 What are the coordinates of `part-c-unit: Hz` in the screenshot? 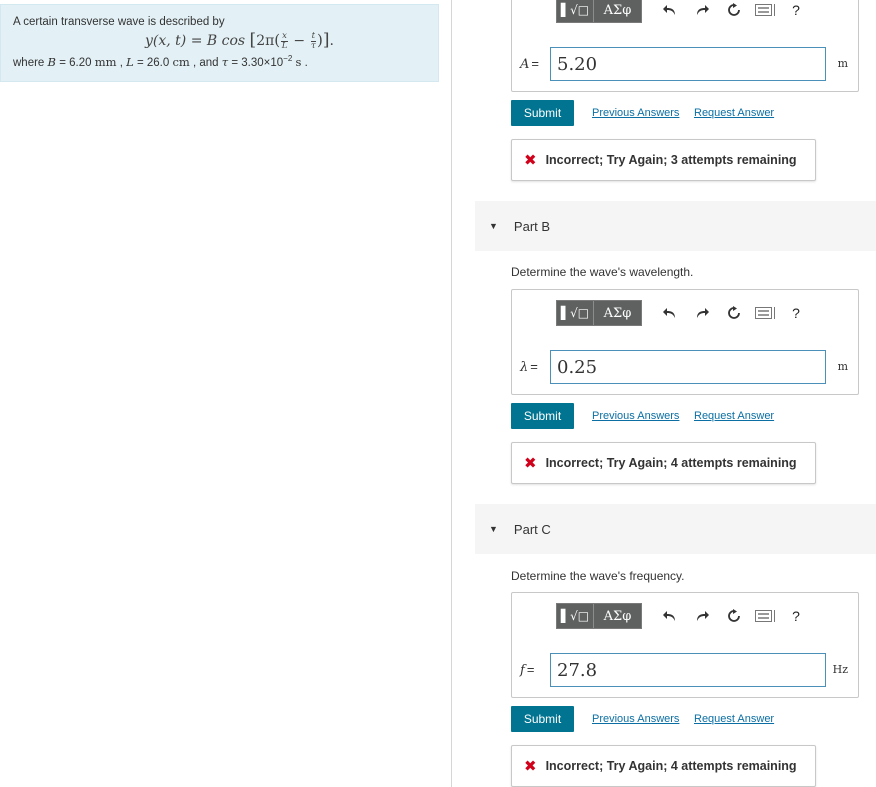 It's located at (840, 669).